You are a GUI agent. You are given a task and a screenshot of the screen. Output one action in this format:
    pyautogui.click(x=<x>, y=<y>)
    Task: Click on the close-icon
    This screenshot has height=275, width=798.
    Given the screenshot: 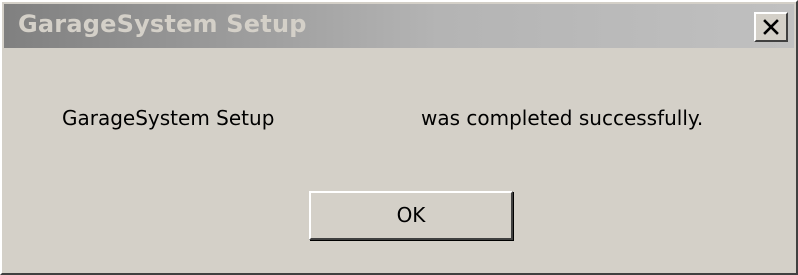 What is the action you would take?
    pyautogui.click(x=771, y=27)
    